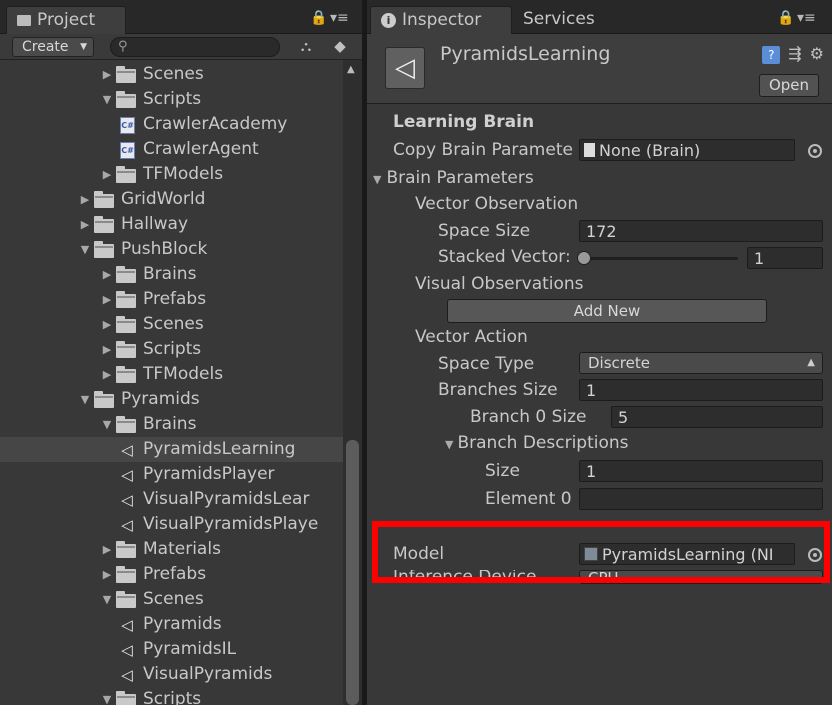 This screenshot has width=832, height=705. Describe the element at coordinates (701, 231) in the screenshot. I see `space-size-field: 172` at that location.